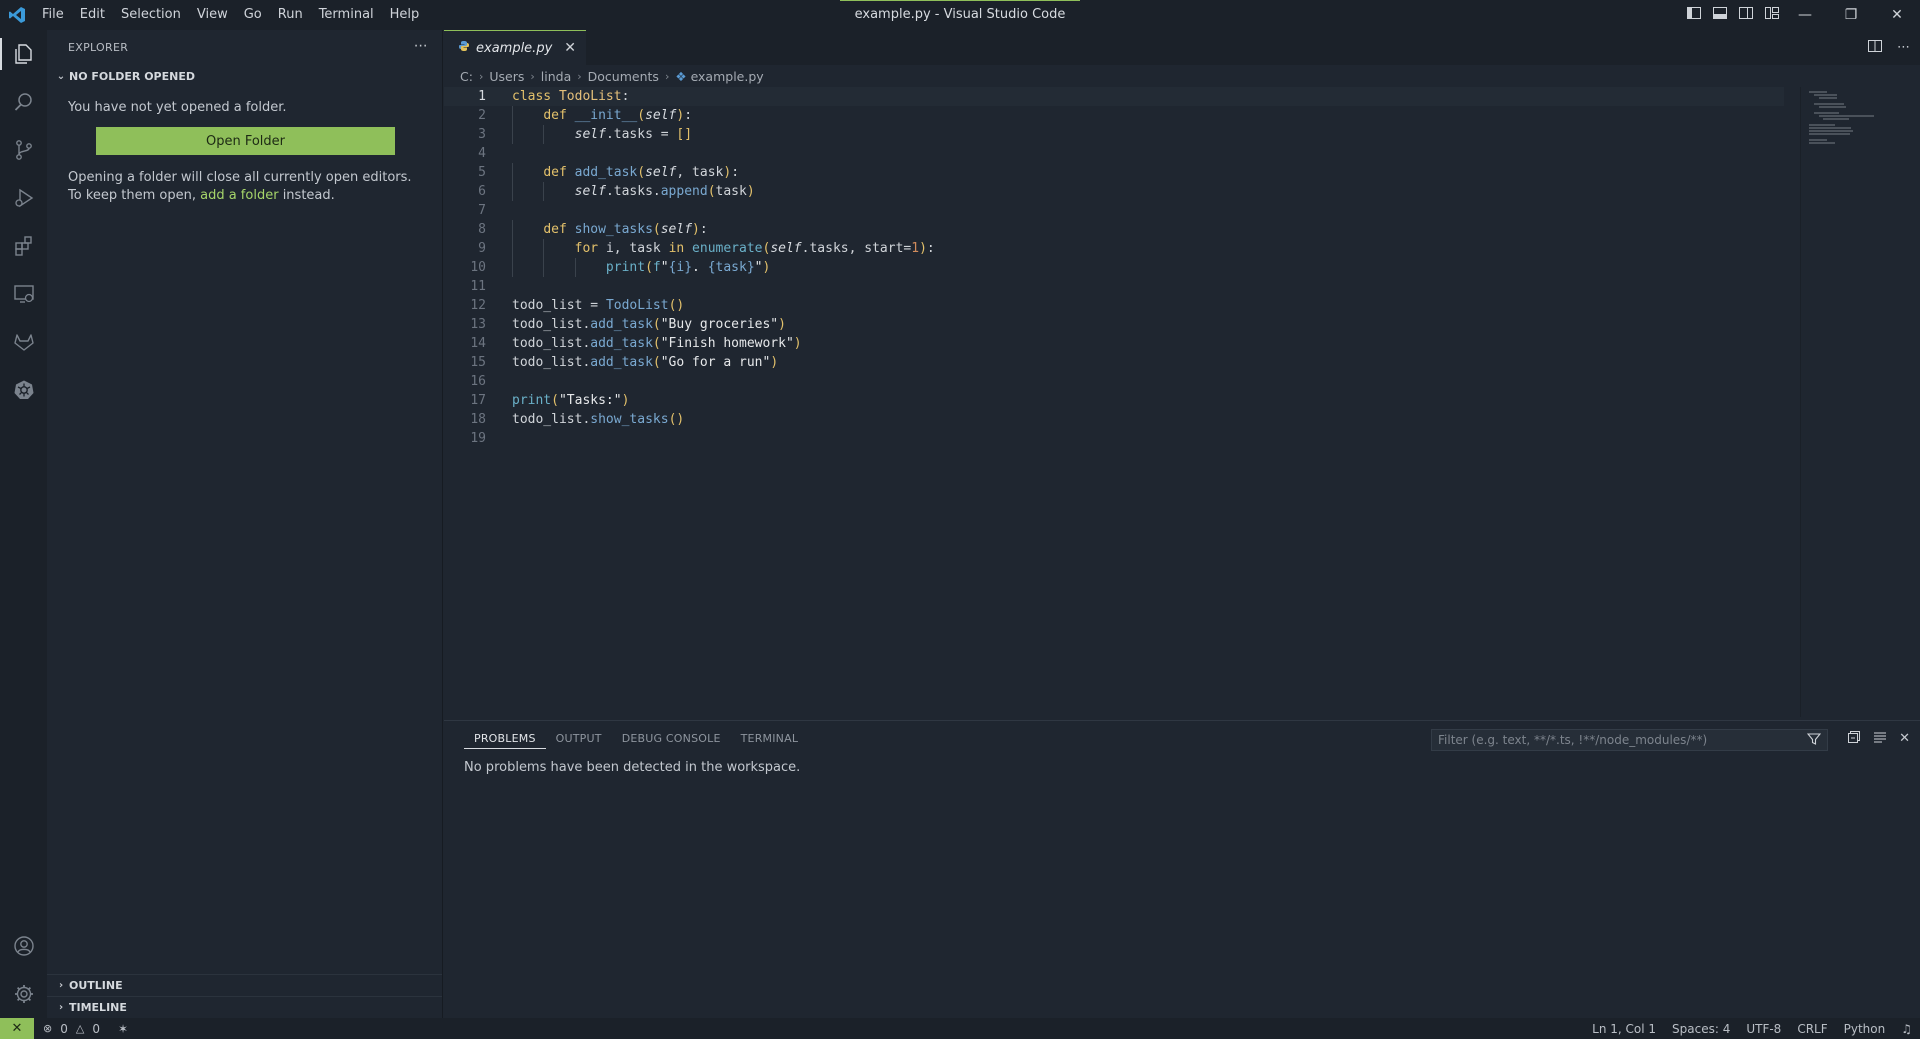  What do you see at coordinates (1114, 267) in the screenshot?
I see `code-line: 10 print(f"{i}. {task}")` at bounding box center [1114, 267].